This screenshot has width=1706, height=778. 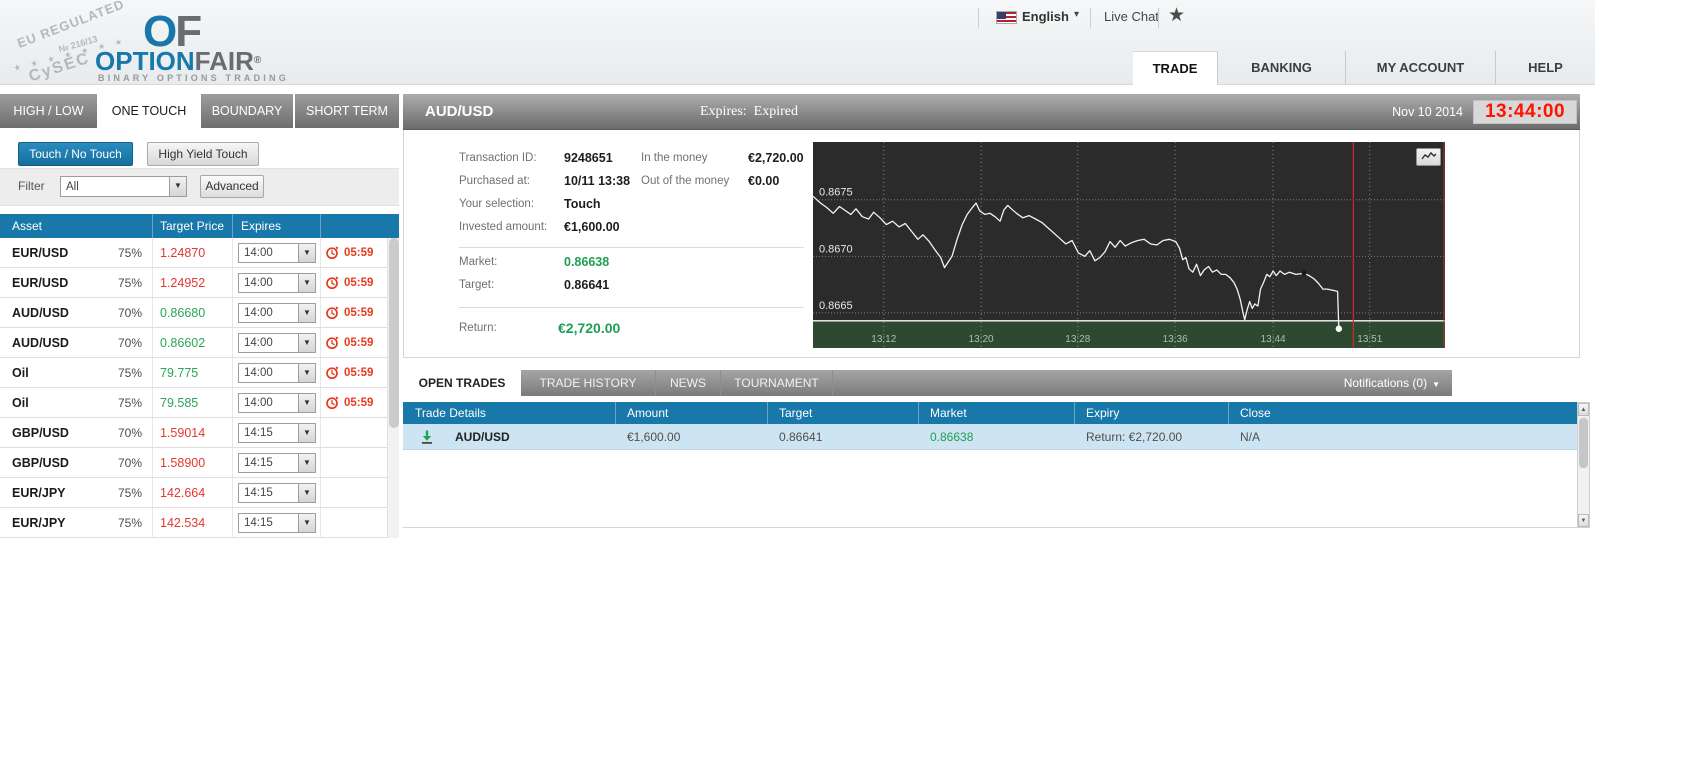 I want to click on registered-mark: ®, so click(x=257, y=60).